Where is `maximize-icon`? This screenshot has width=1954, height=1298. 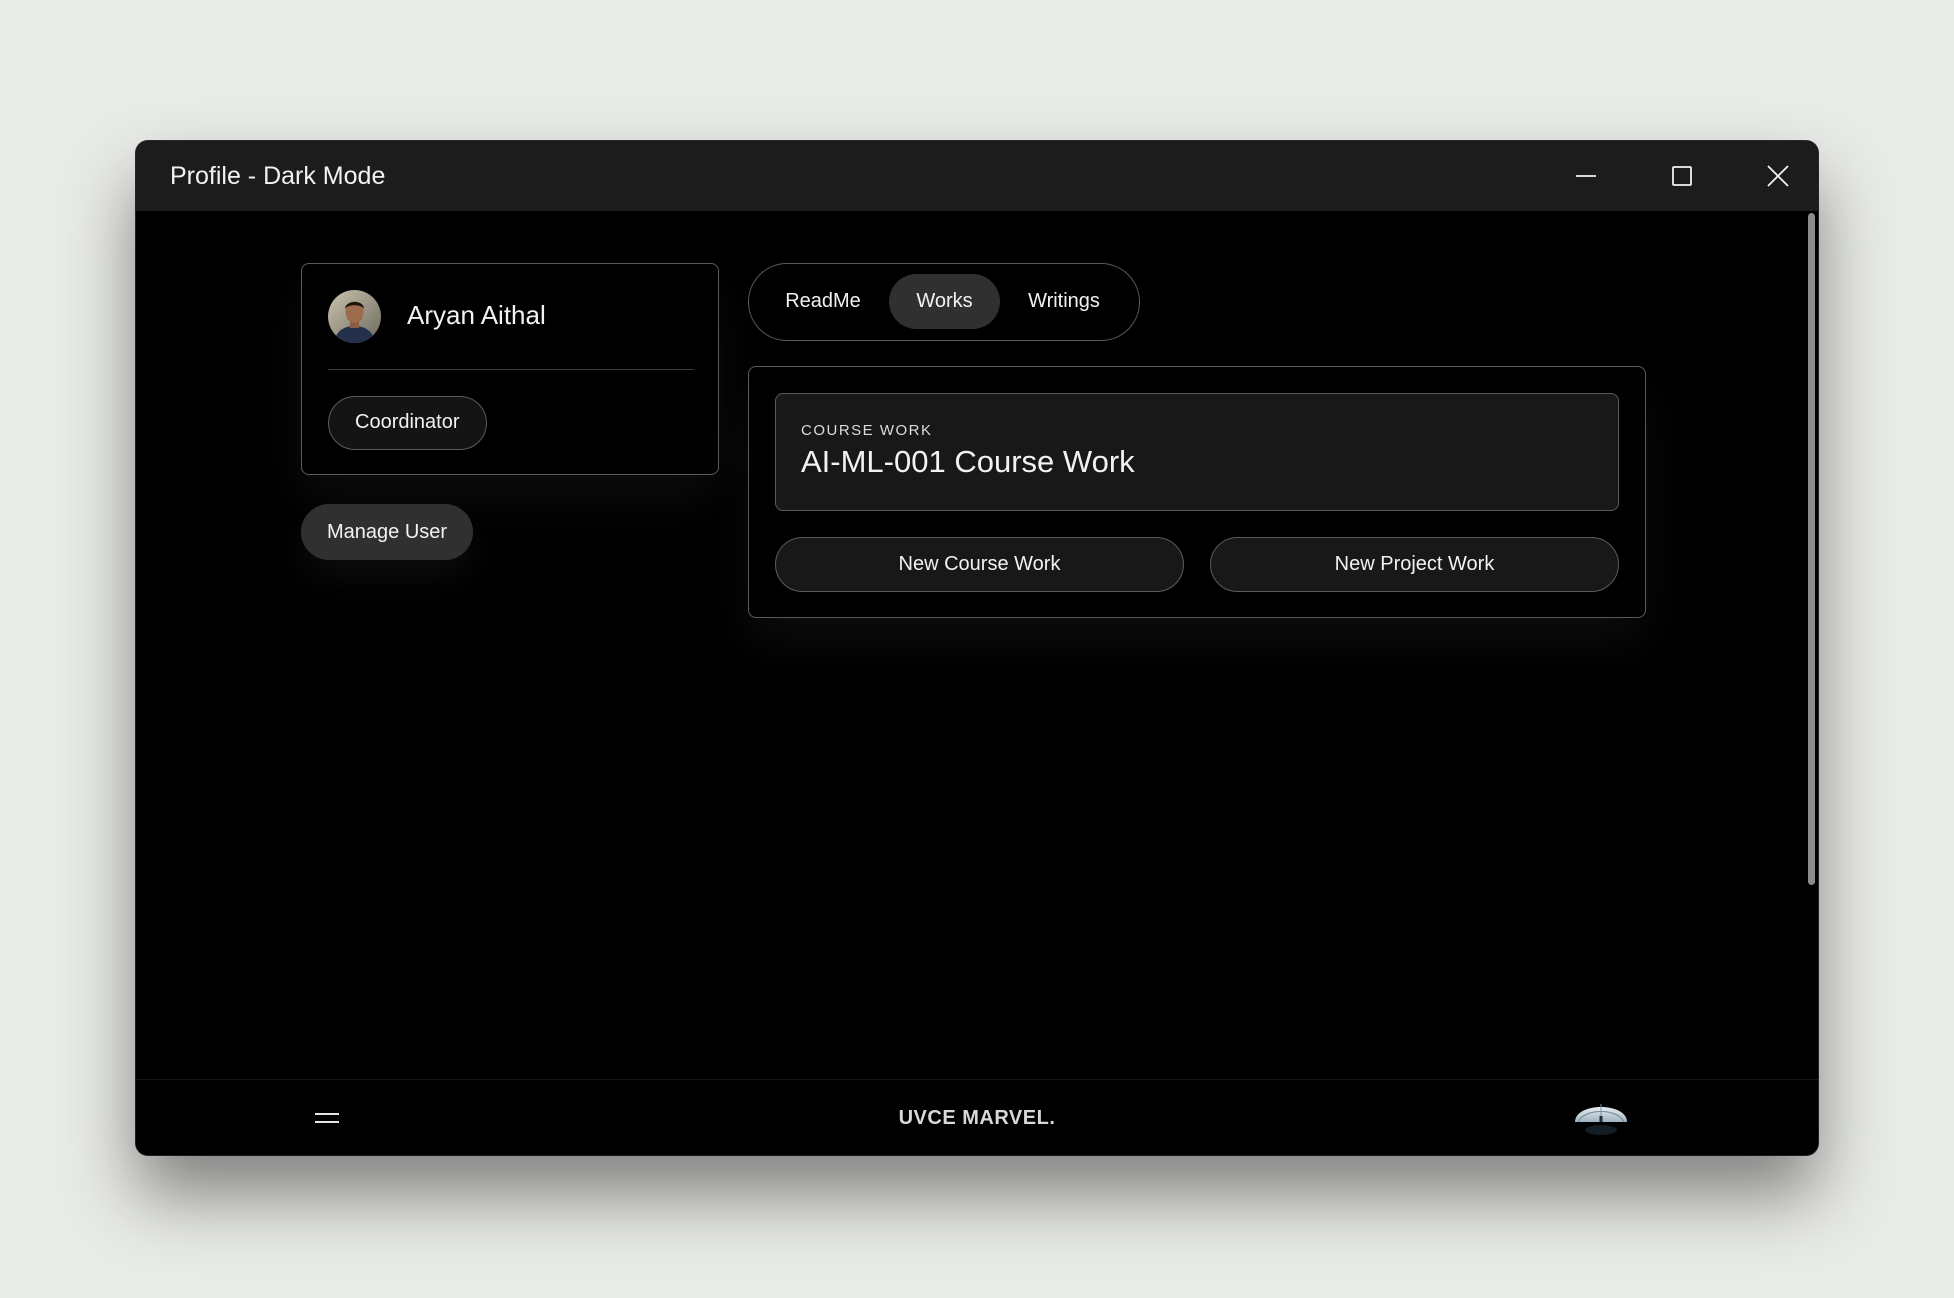
maximize-icon is located at coordinates (1682, 176).